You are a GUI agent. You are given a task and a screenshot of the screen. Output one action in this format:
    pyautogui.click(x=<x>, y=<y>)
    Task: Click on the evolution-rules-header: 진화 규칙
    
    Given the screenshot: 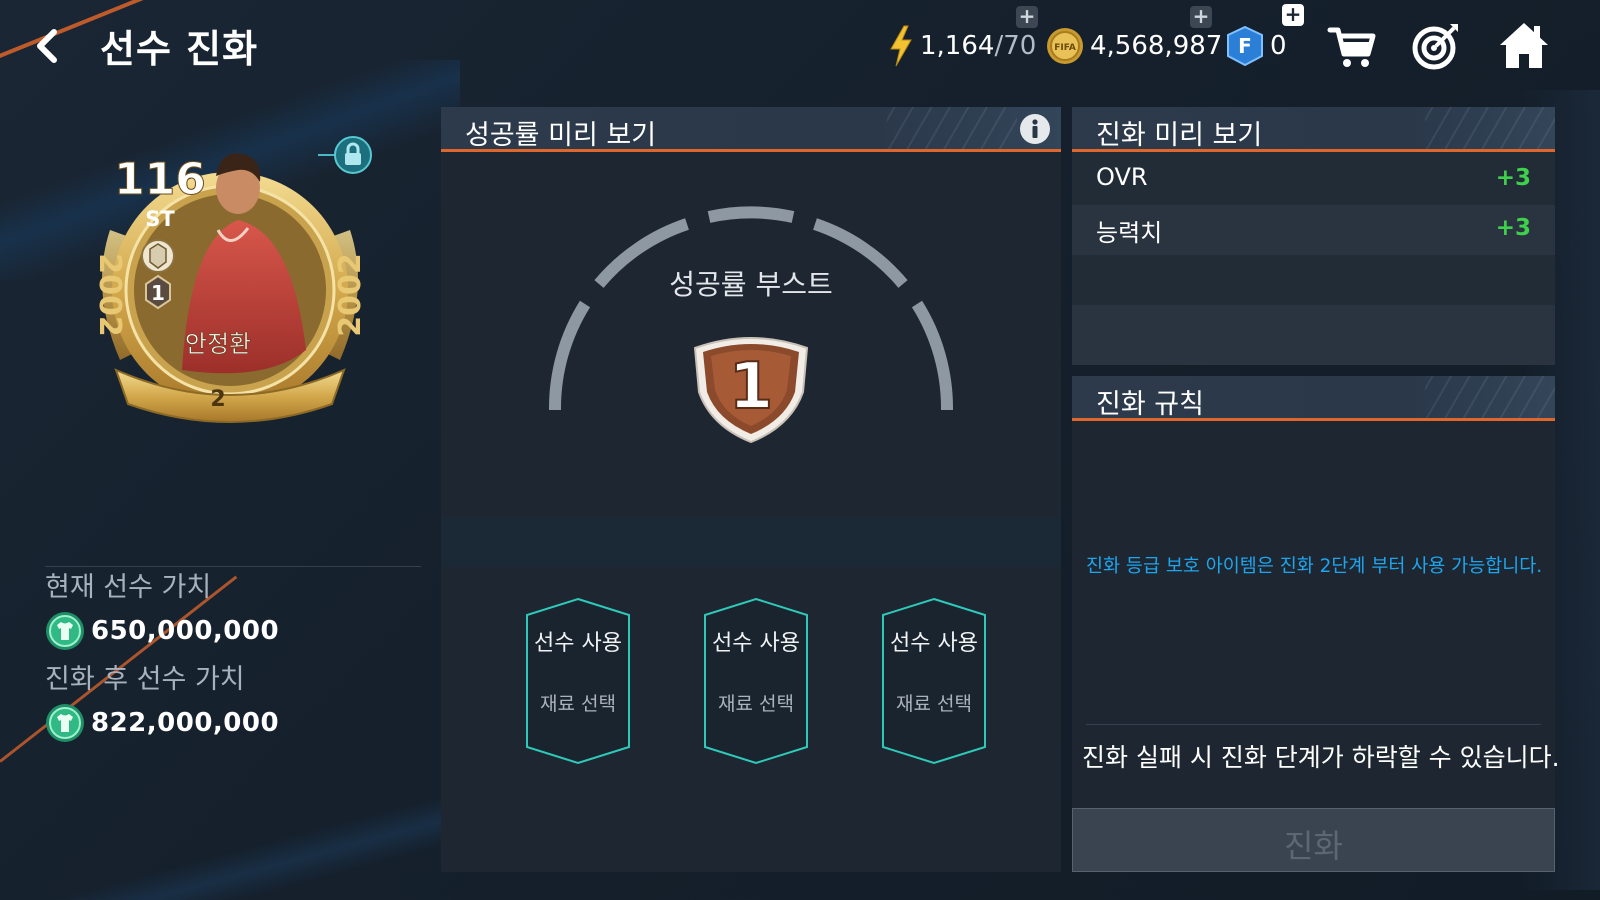 What is the action you would take?
    pyautogui.click(x=1313, y=398)
    